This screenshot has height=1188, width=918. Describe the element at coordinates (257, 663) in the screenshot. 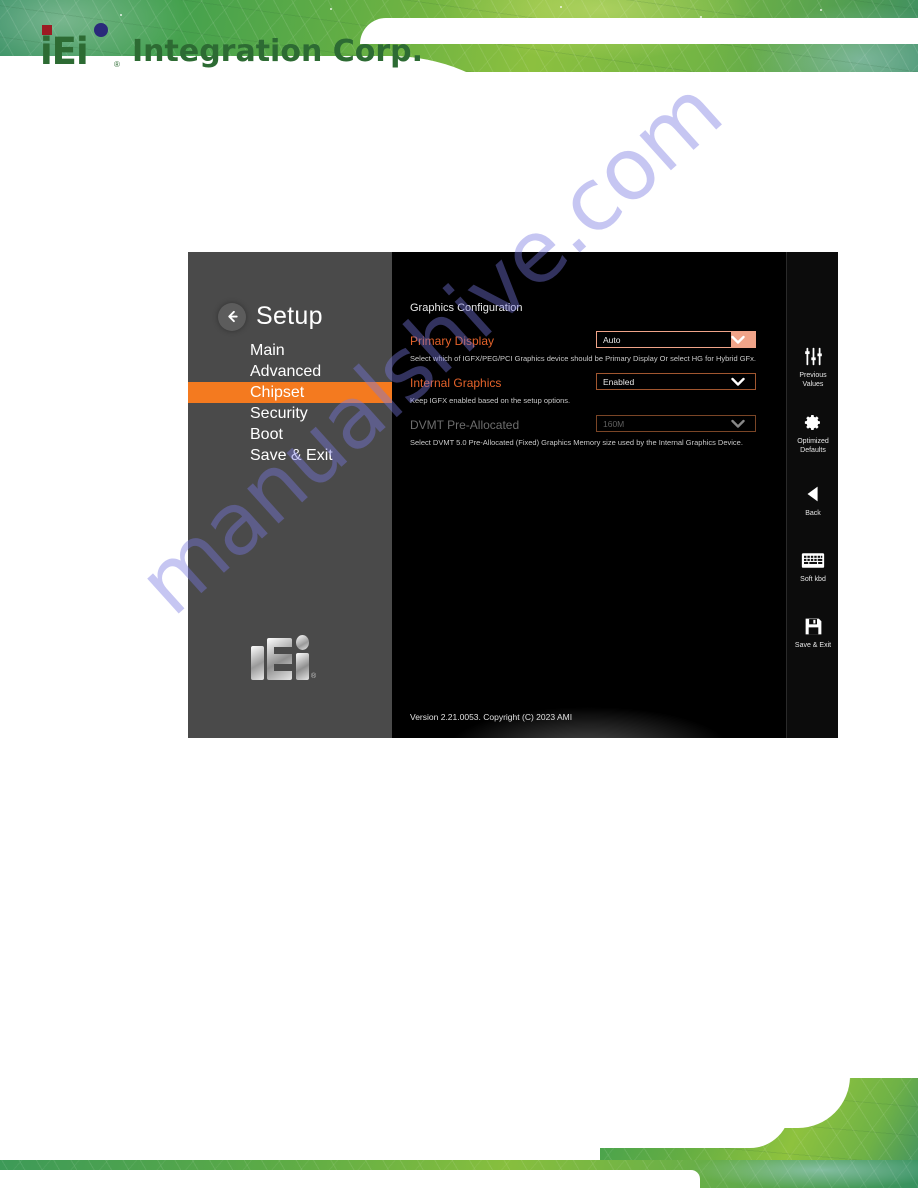

I see `logo-i-bar` at that location.